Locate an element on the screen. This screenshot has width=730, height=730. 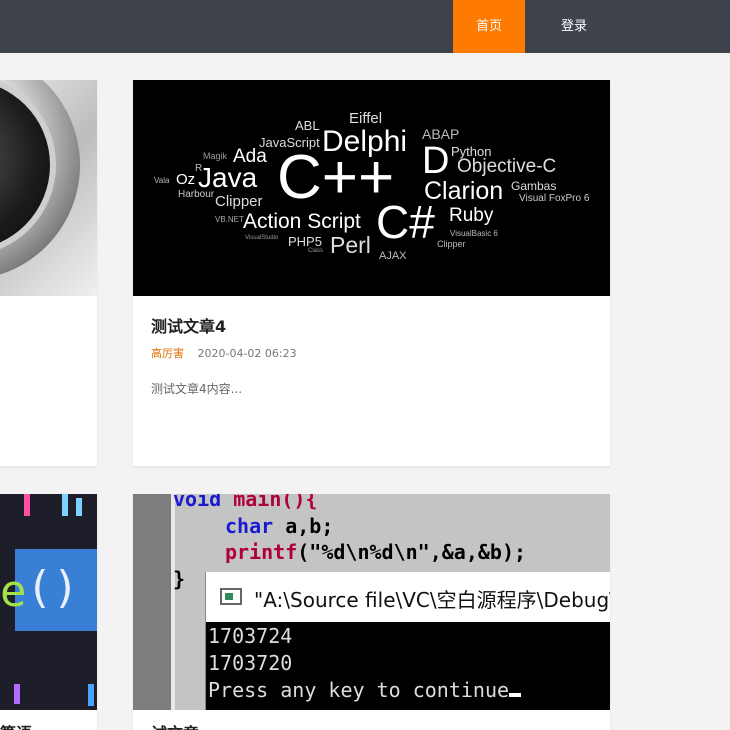
word-ruby: Ruby is located at coordinates (471, 215).